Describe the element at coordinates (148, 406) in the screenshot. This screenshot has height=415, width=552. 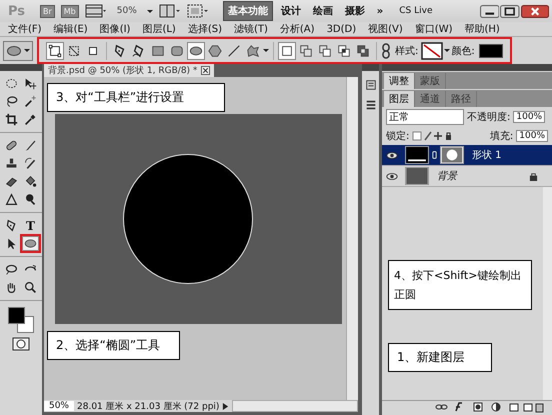
I see `document-info: 28.01 厘米 x 21.03 厘米 (72 ppi)` at that location.